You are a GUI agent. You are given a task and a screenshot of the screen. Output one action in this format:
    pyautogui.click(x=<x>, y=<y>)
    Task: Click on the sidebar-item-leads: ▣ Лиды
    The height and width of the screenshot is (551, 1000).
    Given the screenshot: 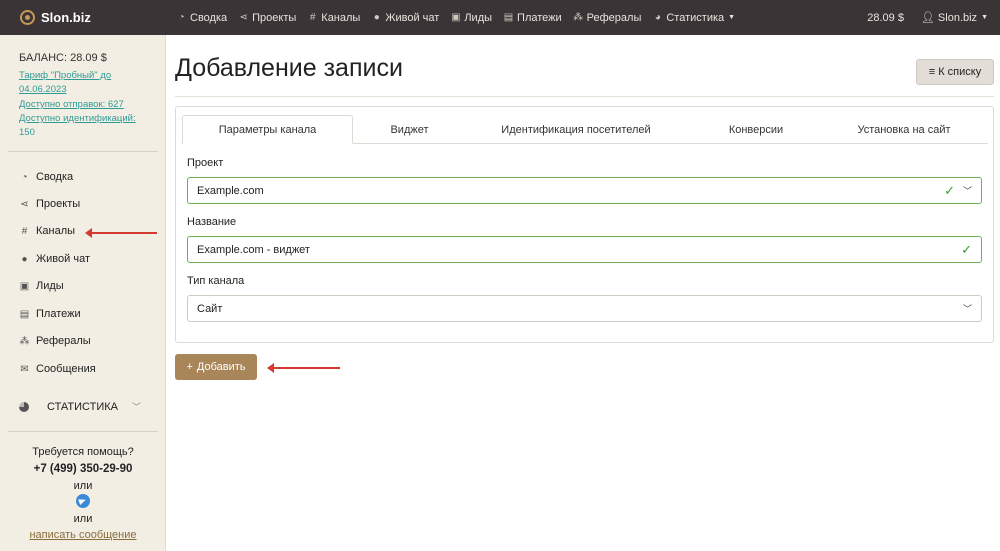 What is the action you would take?
    pyautogui.click(x=41, y=286)
    